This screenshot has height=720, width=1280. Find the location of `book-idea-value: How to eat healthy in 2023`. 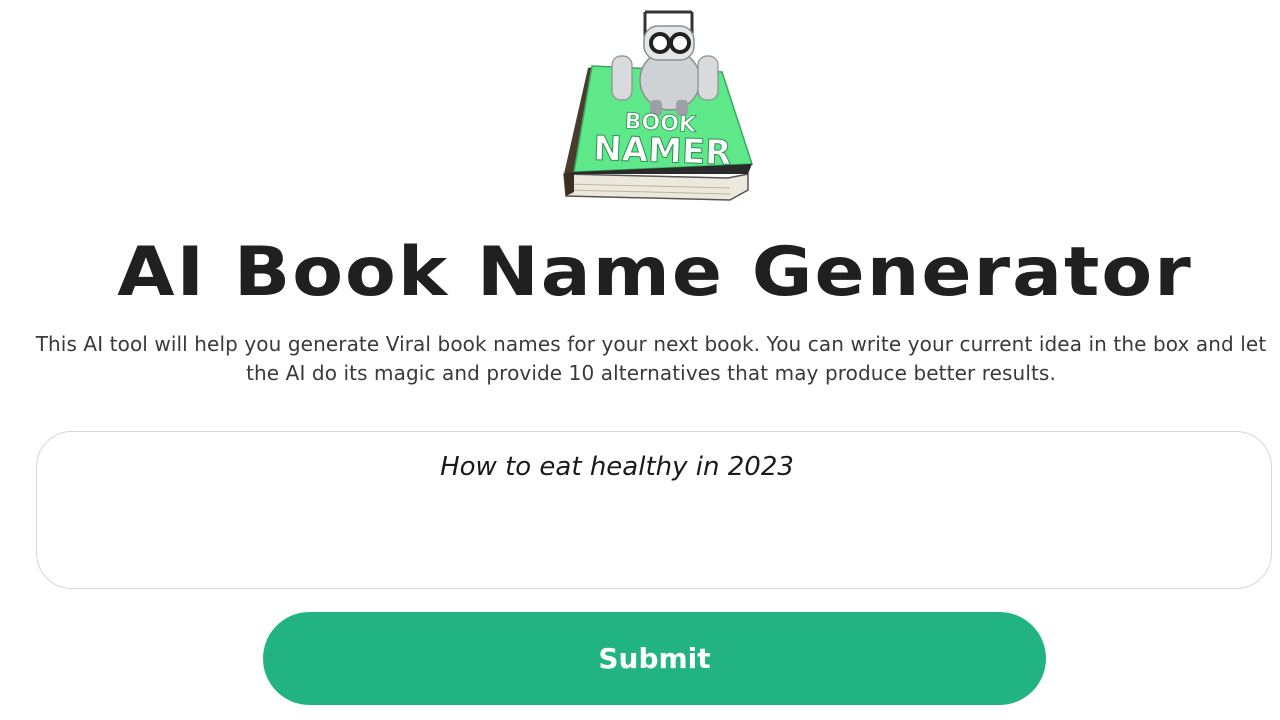

book-idea-value: How to eat healthy in 2023 is located at coordinates (655, 467).